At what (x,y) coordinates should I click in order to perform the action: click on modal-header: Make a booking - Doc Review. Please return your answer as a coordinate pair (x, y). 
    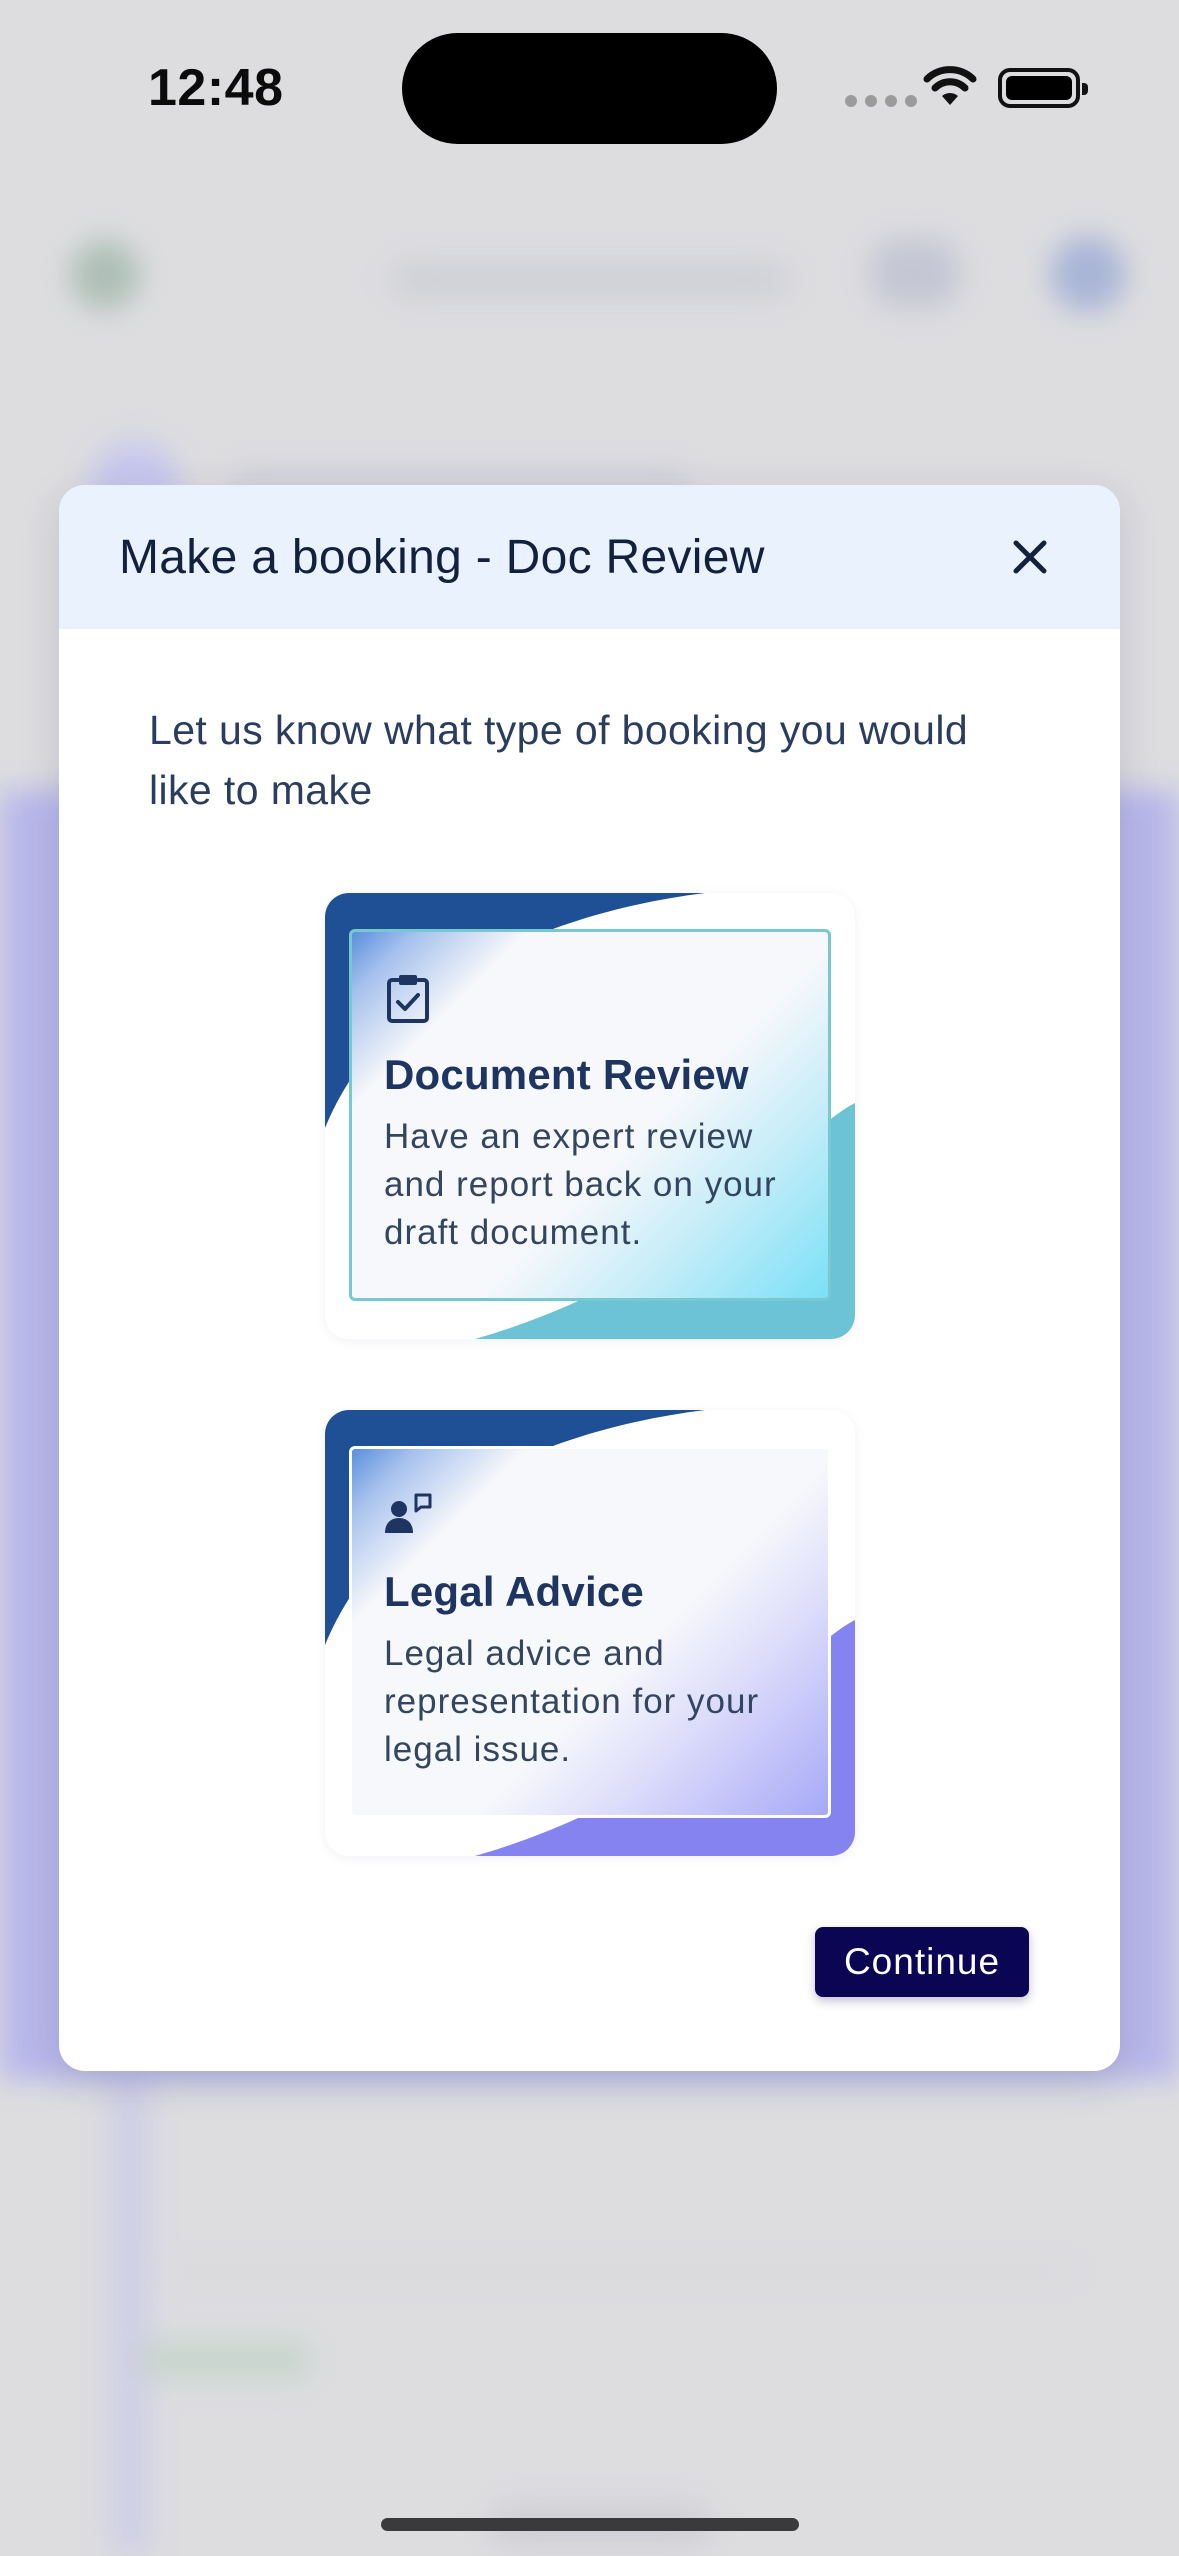
    Looking at the image, I should click on (589, 557).